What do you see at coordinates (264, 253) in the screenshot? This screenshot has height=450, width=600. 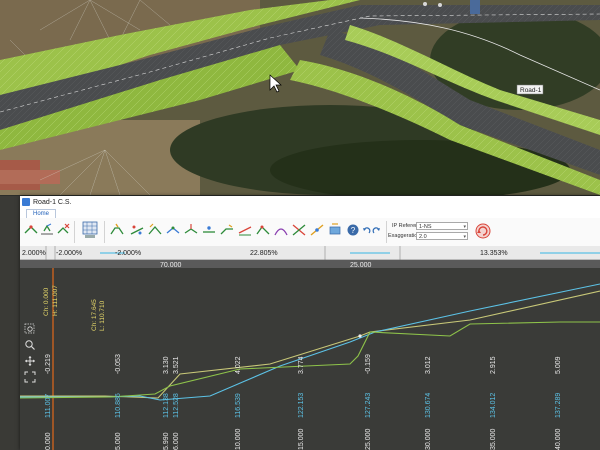 I see `grade-label: 22.805%` at bounding box center [264, 253].